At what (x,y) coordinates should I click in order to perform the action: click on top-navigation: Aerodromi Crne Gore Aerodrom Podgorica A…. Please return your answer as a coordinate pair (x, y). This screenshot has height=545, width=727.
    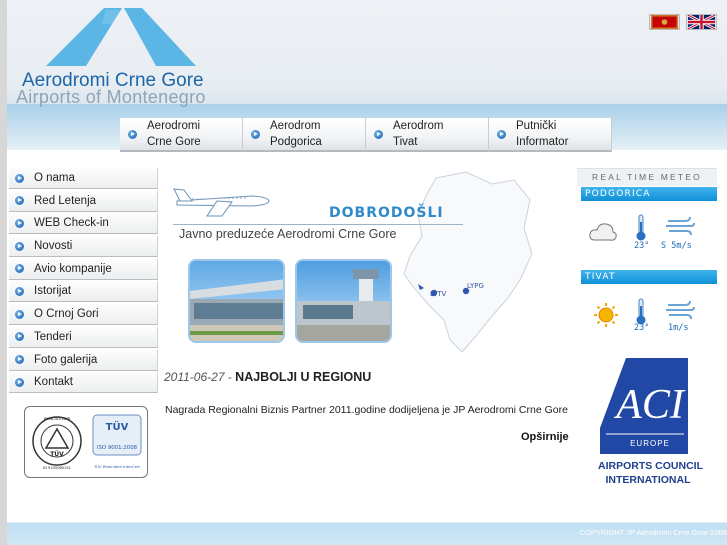
    Looking at the image, I should click on (366, 135).